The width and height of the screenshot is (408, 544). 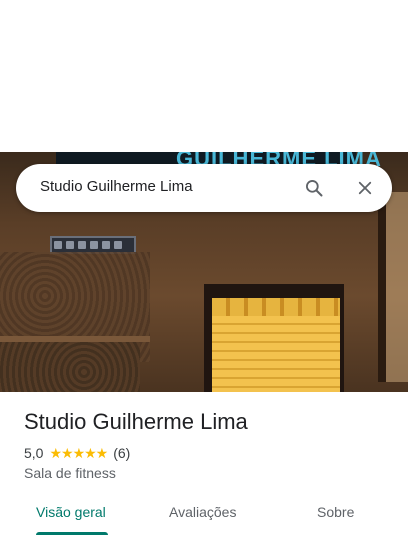 I want to click on place-tabs: Visão geral Avaliações Sobre, so click(x=204, y=520).